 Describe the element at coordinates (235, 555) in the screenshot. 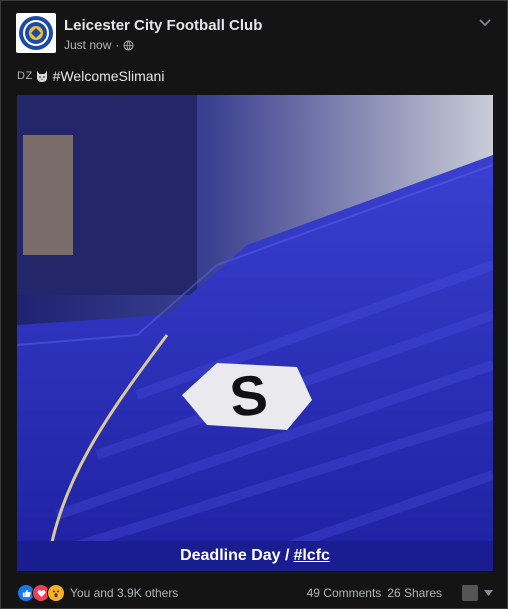

I see `banner-text: Deadline Day /` at that location.